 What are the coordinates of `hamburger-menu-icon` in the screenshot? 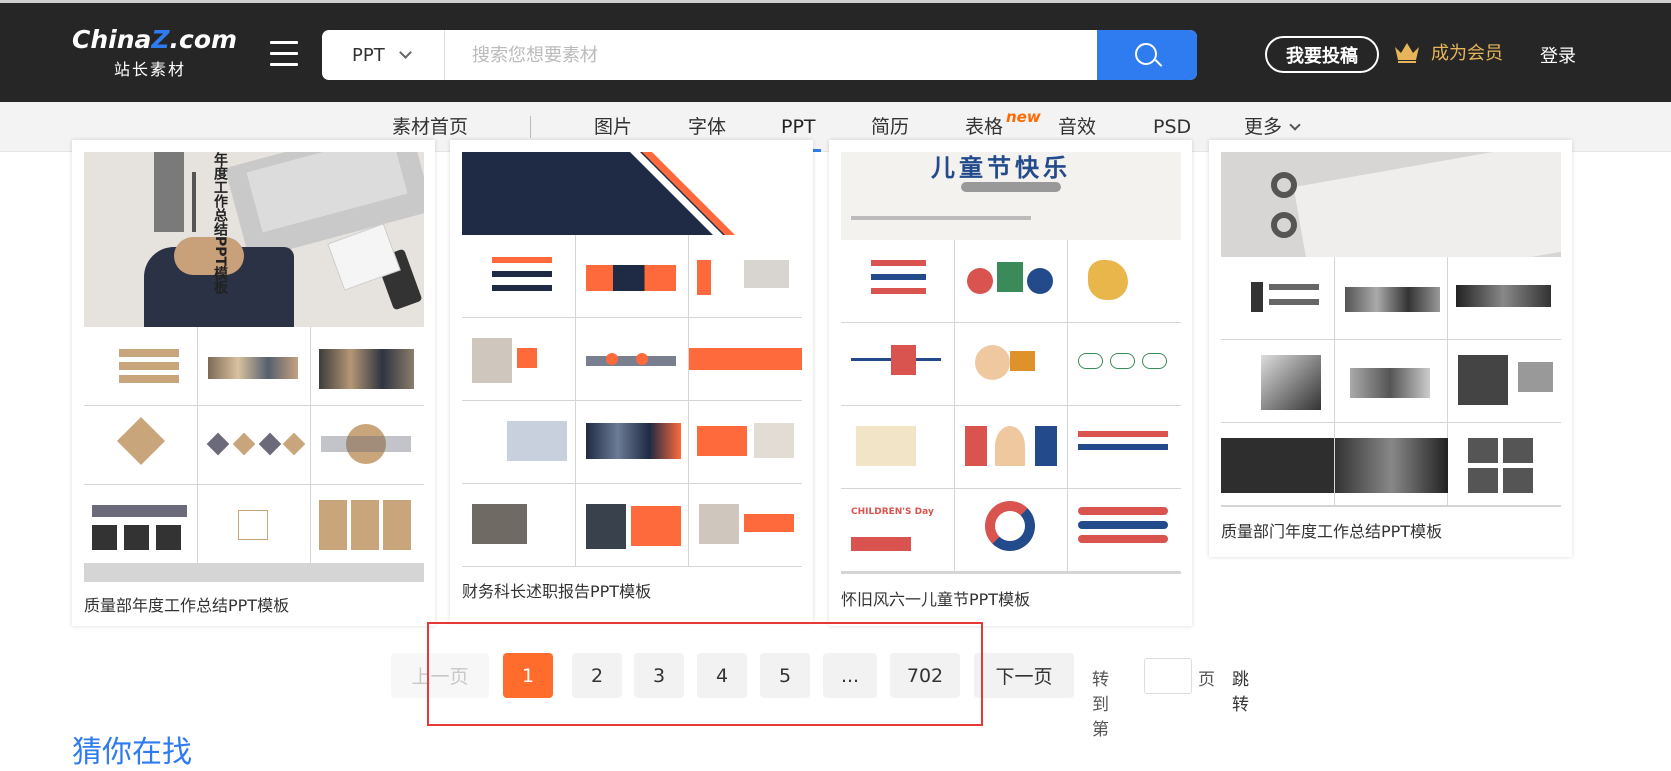 It's located at (284, 54).